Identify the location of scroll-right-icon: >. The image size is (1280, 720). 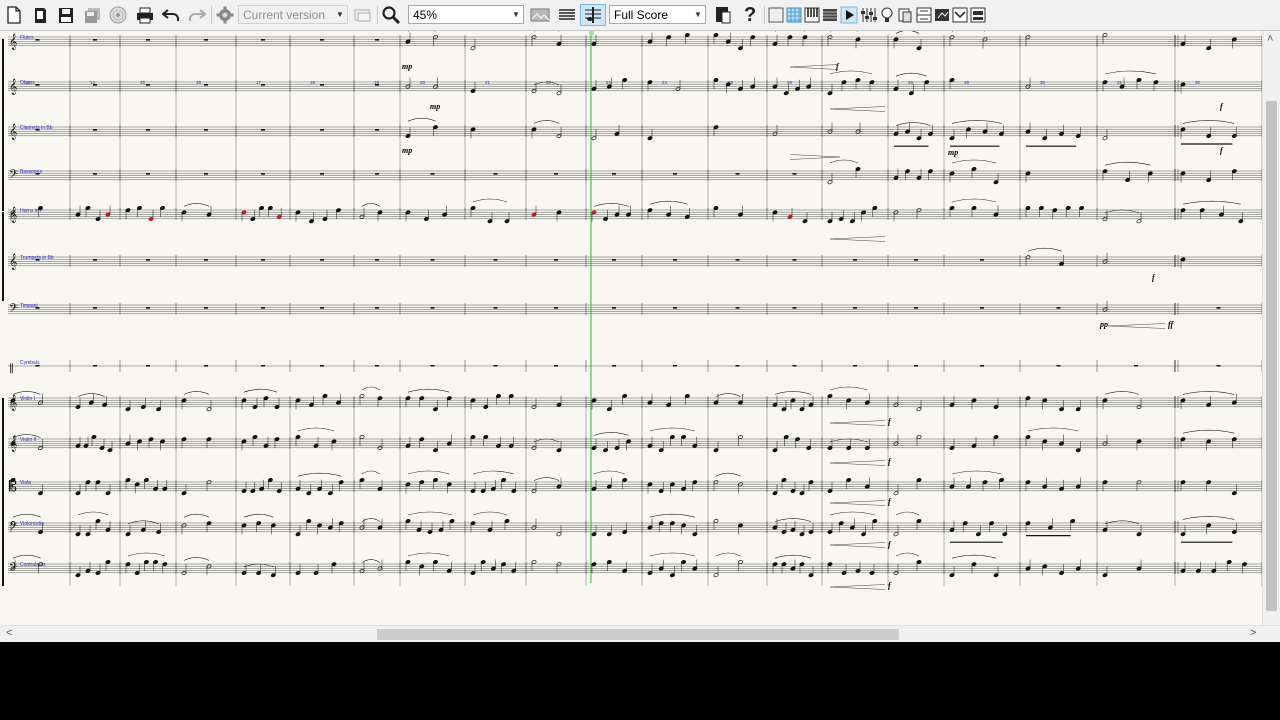
(1253, 633).